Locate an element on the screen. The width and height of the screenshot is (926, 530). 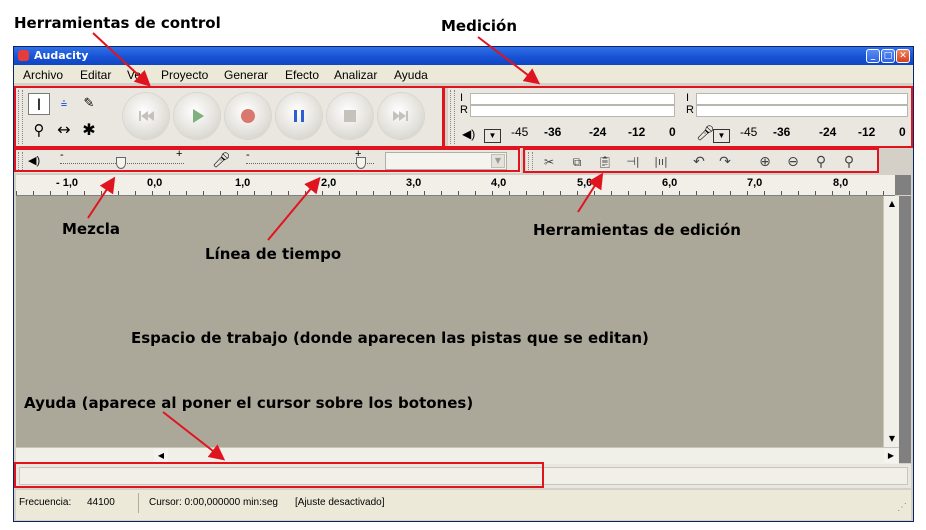
arrow-control-tools is located at coordinates (121, 59).